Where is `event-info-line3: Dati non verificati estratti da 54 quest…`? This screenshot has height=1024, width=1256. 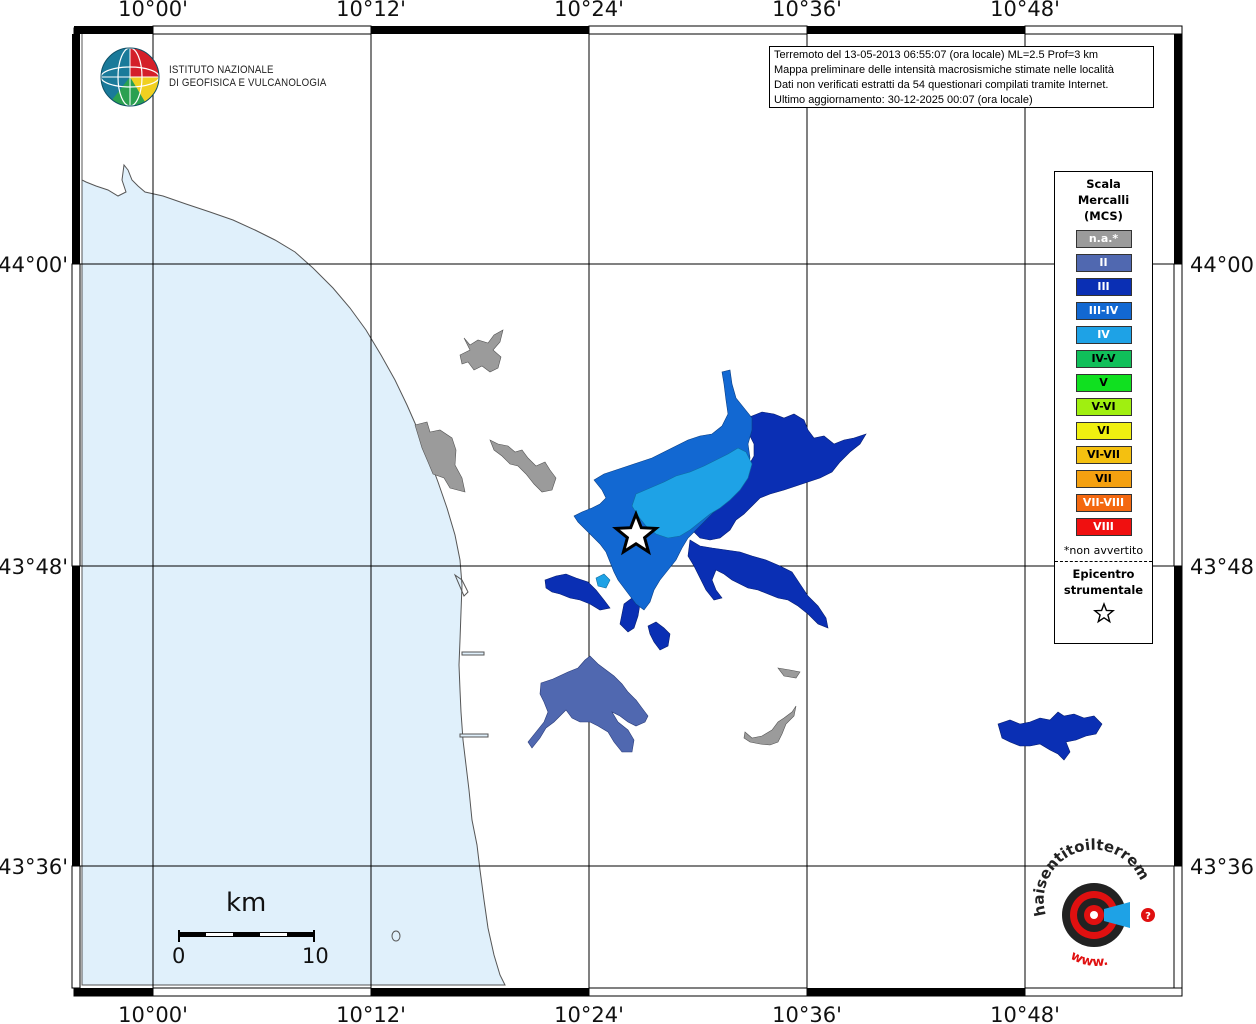 event-info-line3: Dati non verificati estratti da 54 quest… is located at coordinates (941, 85).